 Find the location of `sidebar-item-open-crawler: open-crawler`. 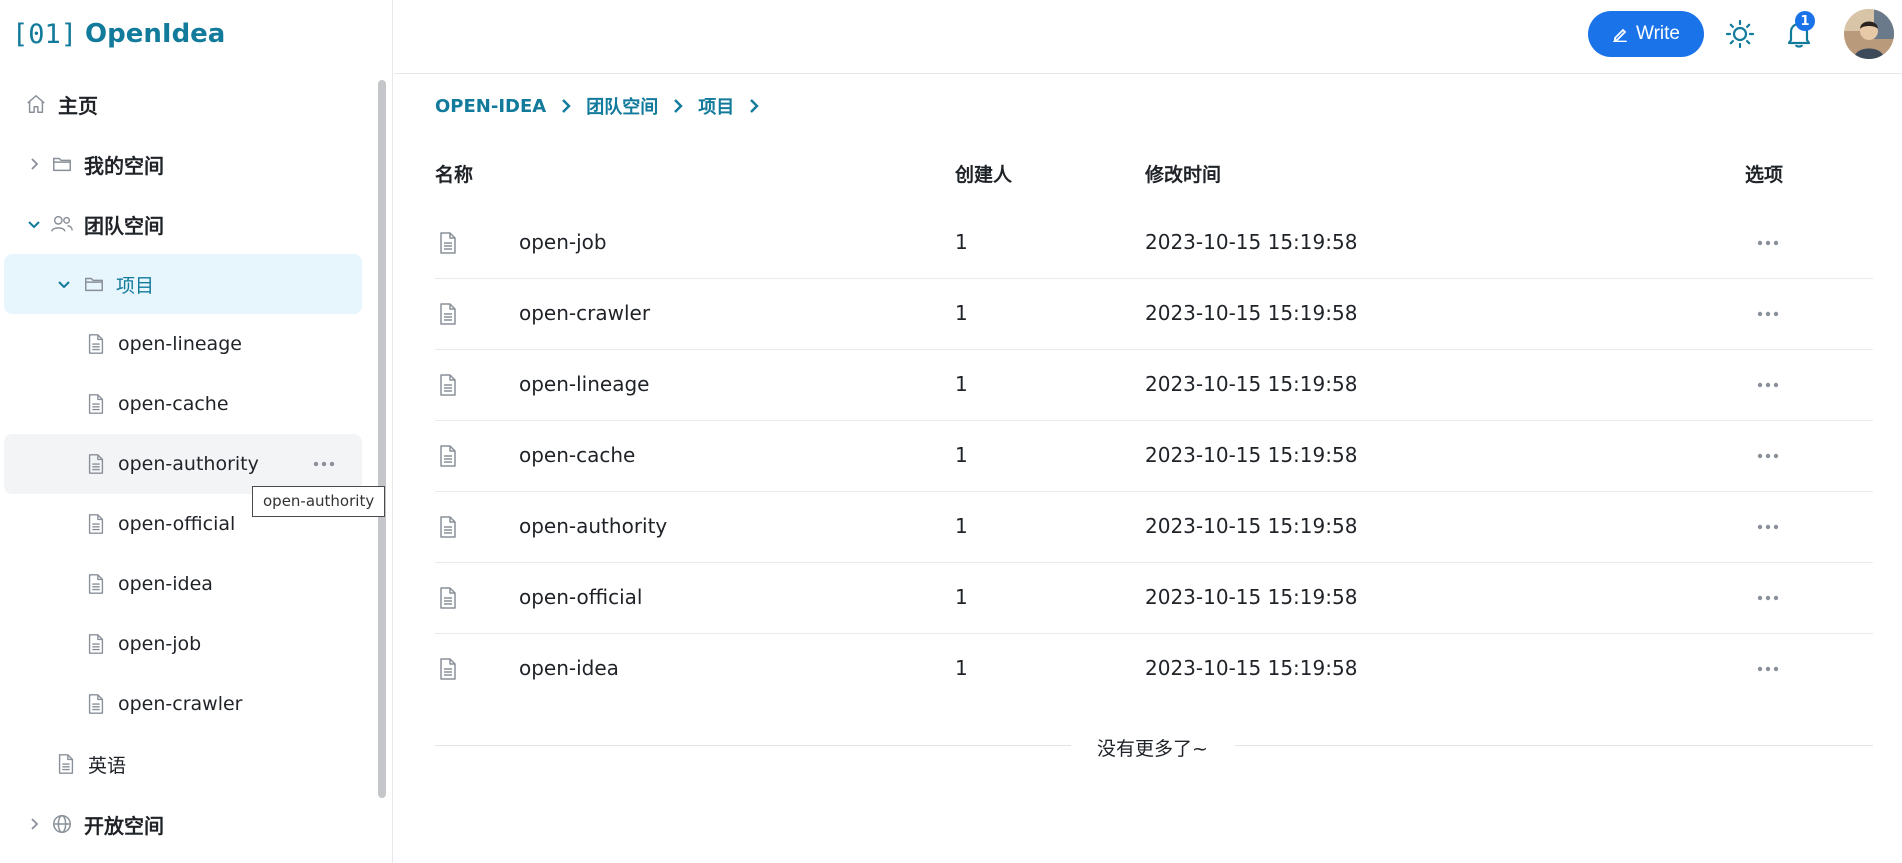

sidebar-item-open-crawler: open-crawler is located at coordinates (183, 704).